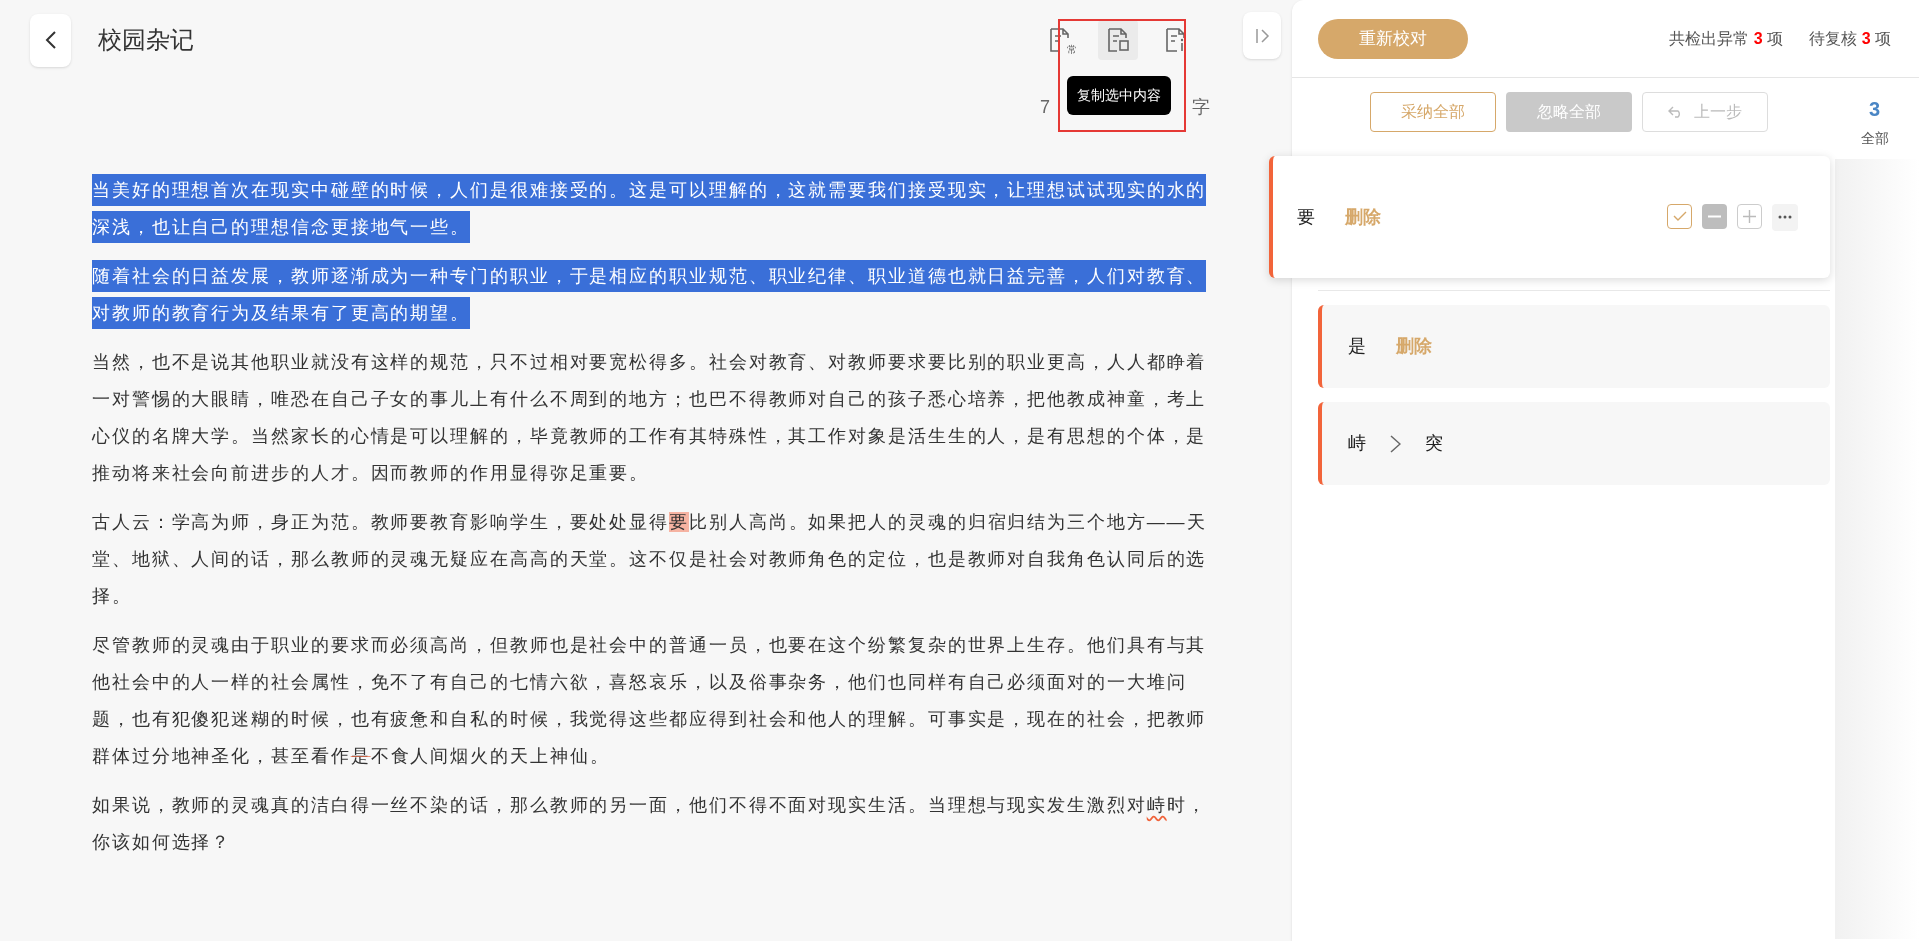 This screenshot has width=1919, height=941. I want to click on plus-icon, so click(1749, 216).